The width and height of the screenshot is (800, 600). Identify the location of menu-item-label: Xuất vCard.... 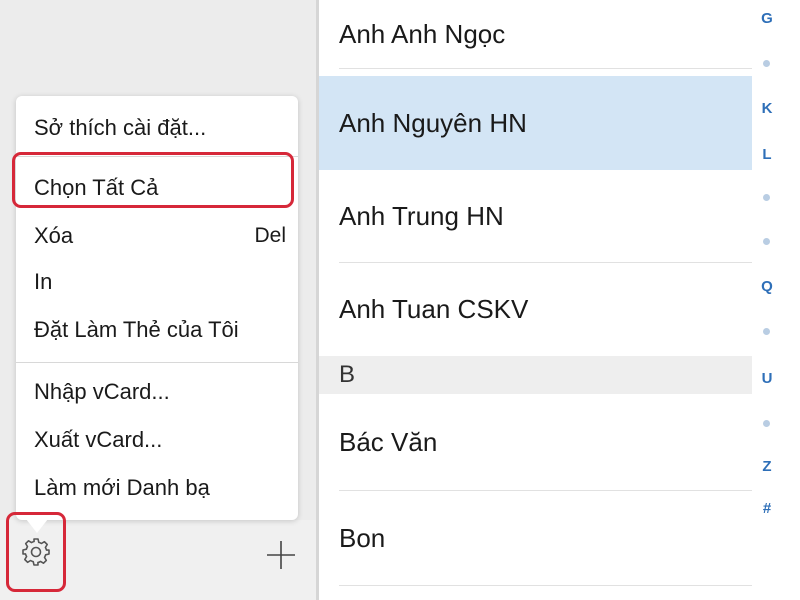
(98, 439).